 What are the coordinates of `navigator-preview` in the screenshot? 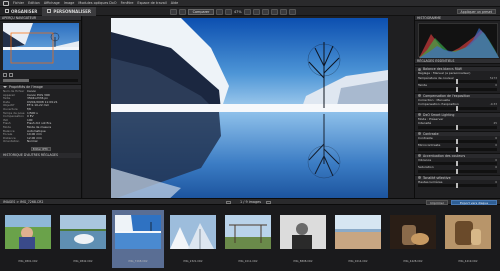 It's located at (41, 46).